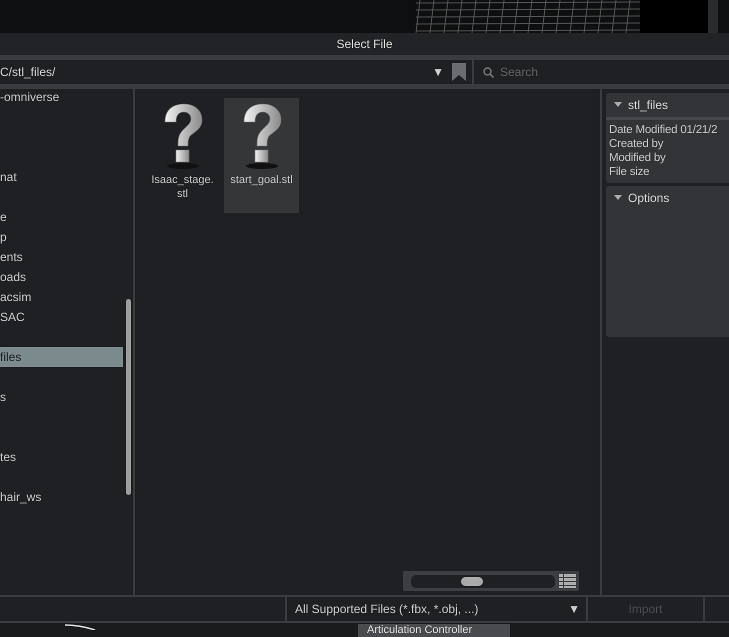 This screenshot has width=729, height=637. Describe the element at coordinates (61, 217) in the screenshot. I see `sidebar-item: e` at that location.